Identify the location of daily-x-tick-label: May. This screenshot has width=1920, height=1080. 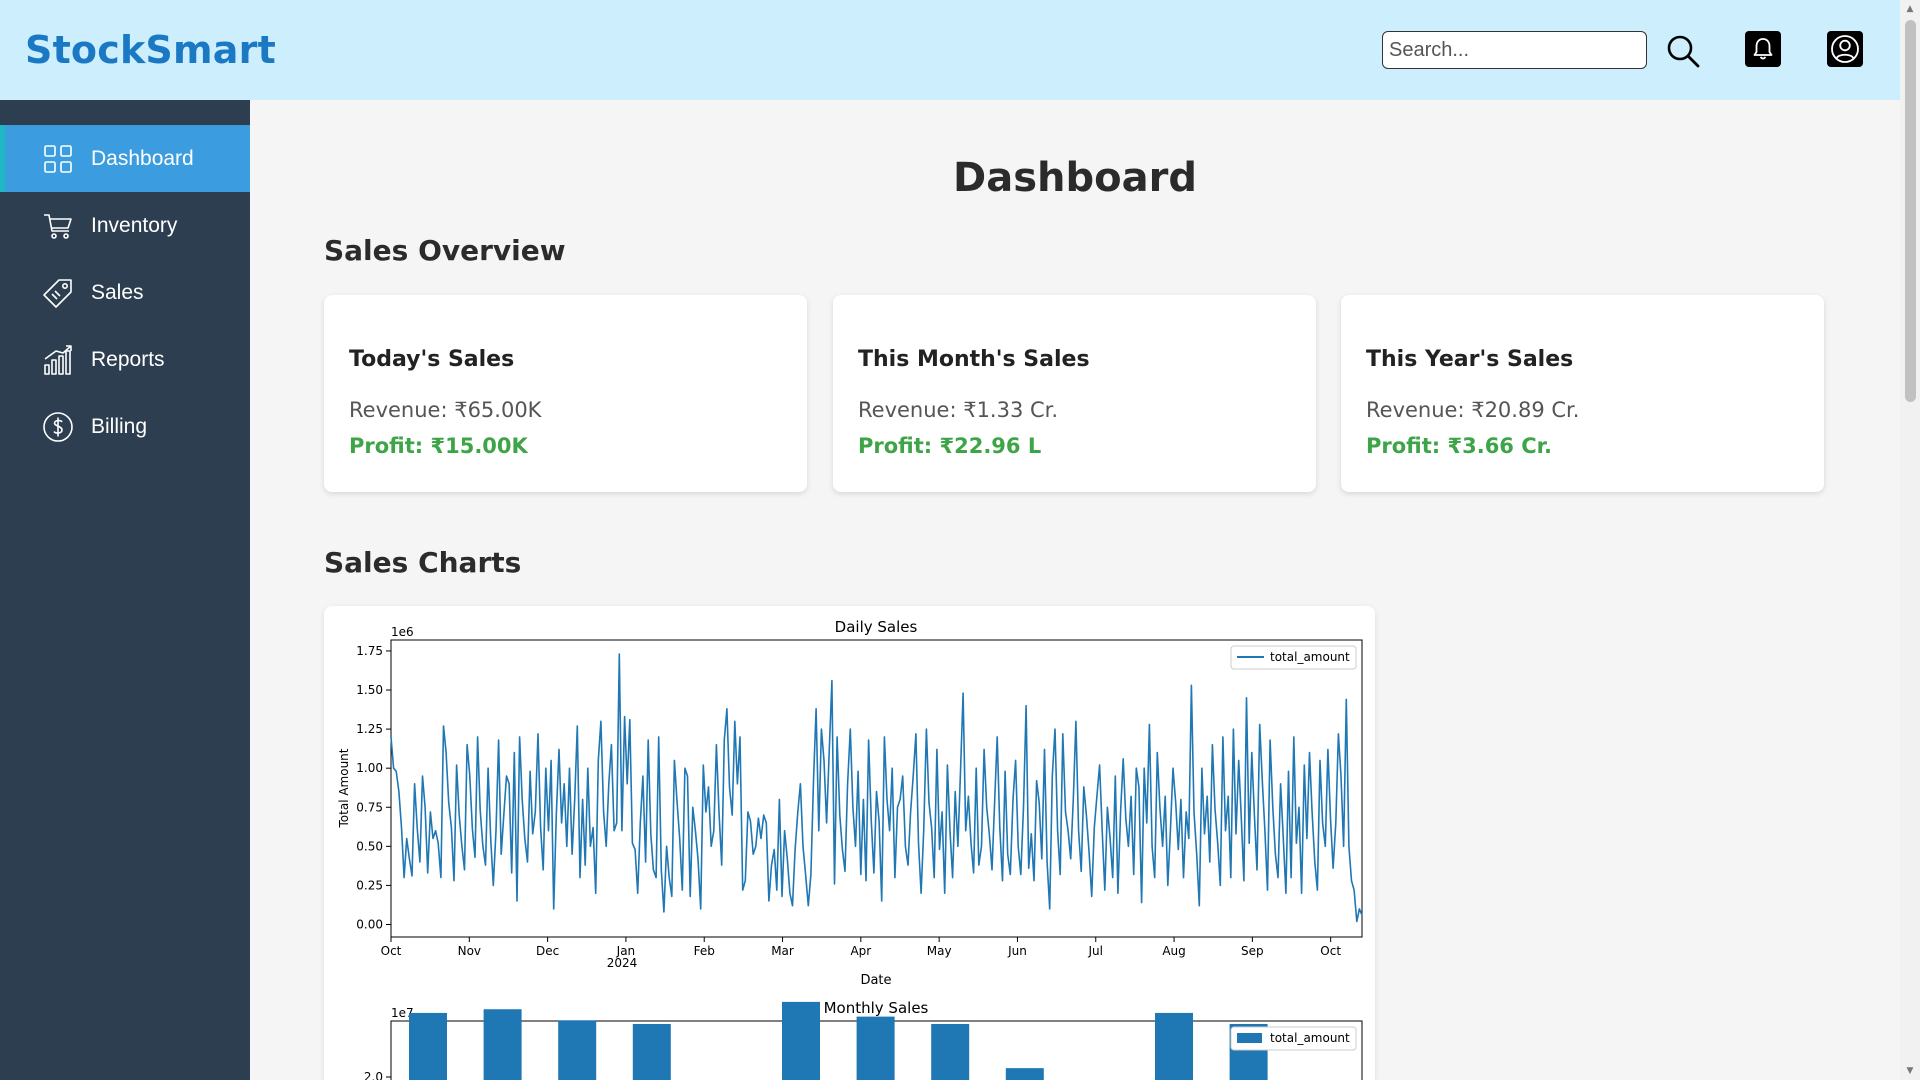
(939, 951).